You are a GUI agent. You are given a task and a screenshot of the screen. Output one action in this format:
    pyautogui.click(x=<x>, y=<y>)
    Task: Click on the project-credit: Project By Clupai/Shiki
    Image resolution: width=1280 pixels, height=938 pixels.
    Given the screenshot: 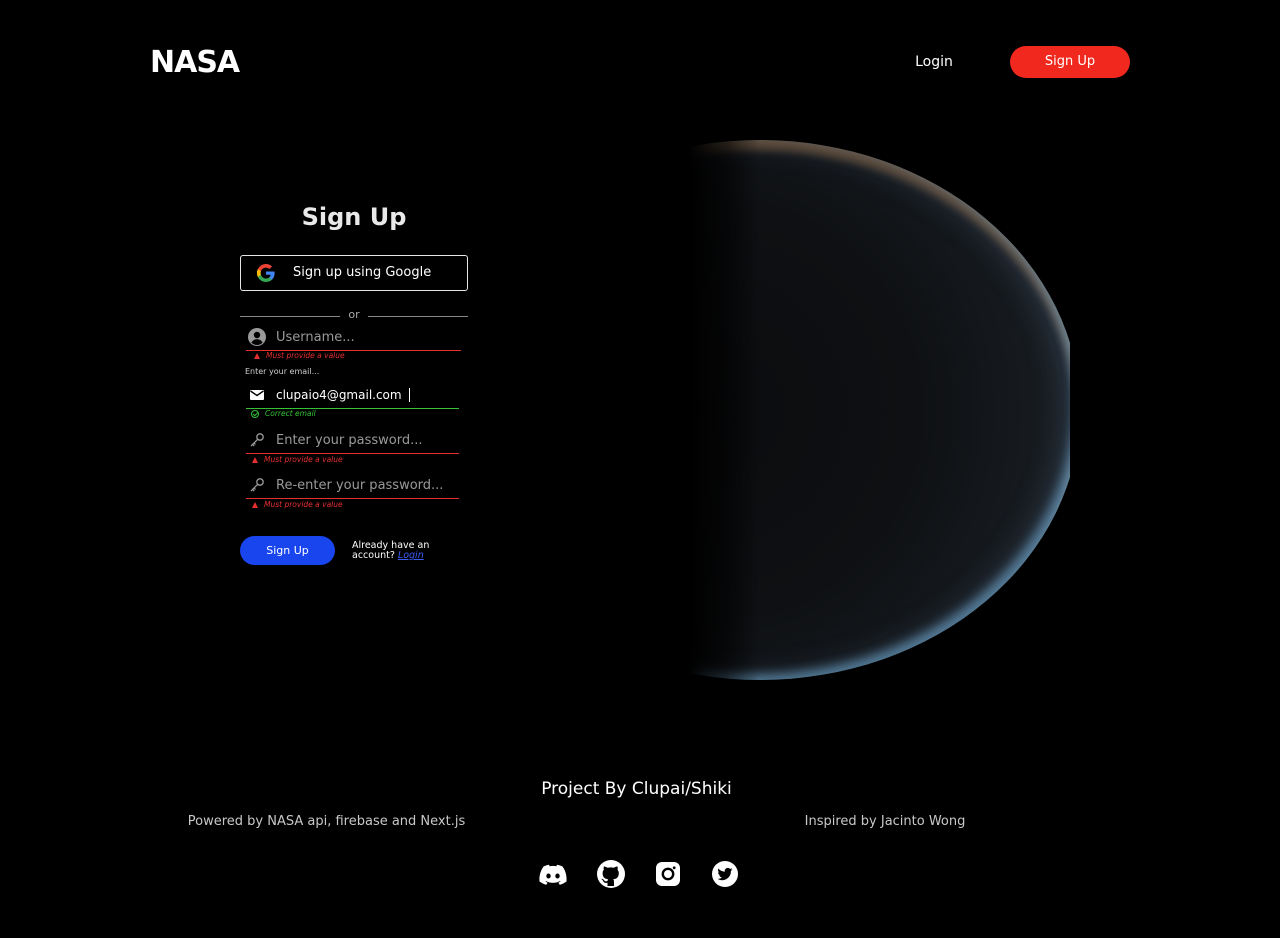 What is the action you would take?
    pyautogui.click(x=636, y=789)
    